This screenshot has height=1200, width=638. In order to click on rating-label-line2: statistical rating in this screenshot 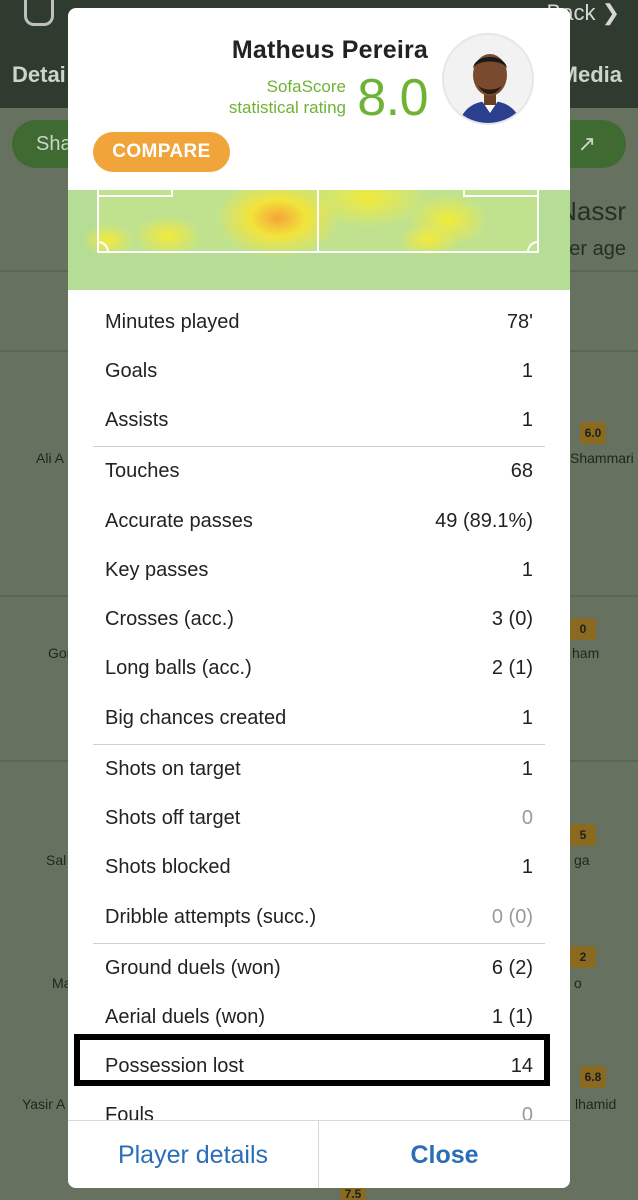, I will do `click(287, 107)`.